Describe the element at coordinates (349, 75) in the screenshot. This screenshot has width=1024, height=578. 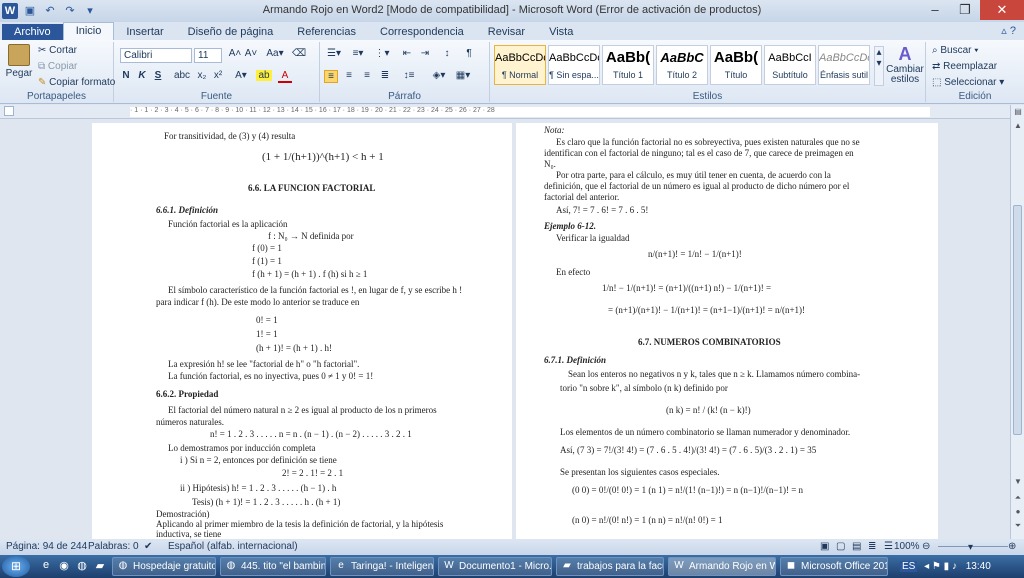
I see `align-center-icon: ≡` at that location.